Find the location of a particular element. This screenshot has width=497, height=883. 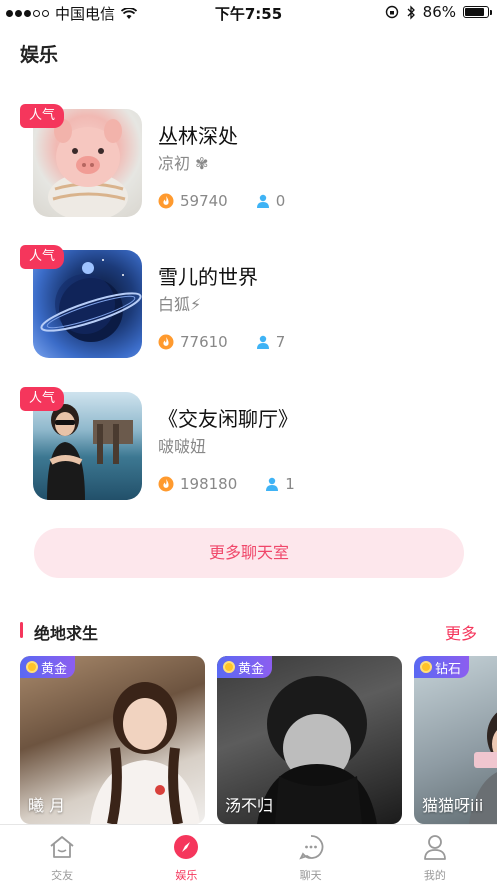

tab-profile: 我的 is located at coordinates (435, 854).